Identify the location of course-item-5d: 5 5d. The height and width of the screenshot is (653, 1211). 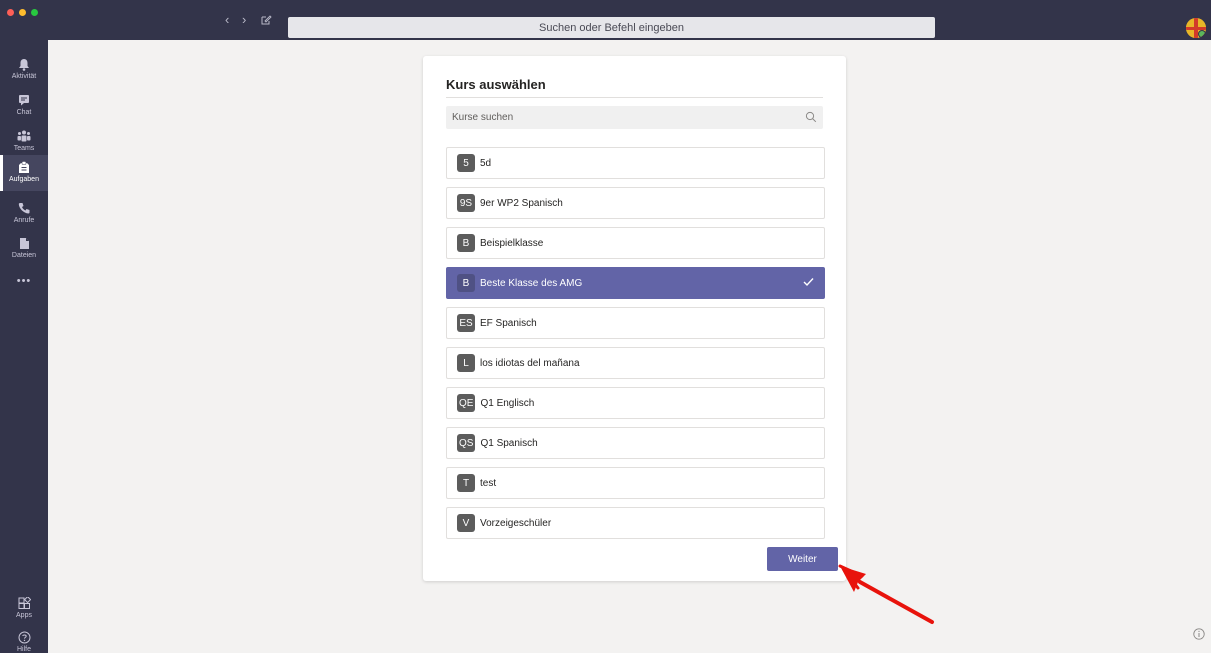
(635, 163).